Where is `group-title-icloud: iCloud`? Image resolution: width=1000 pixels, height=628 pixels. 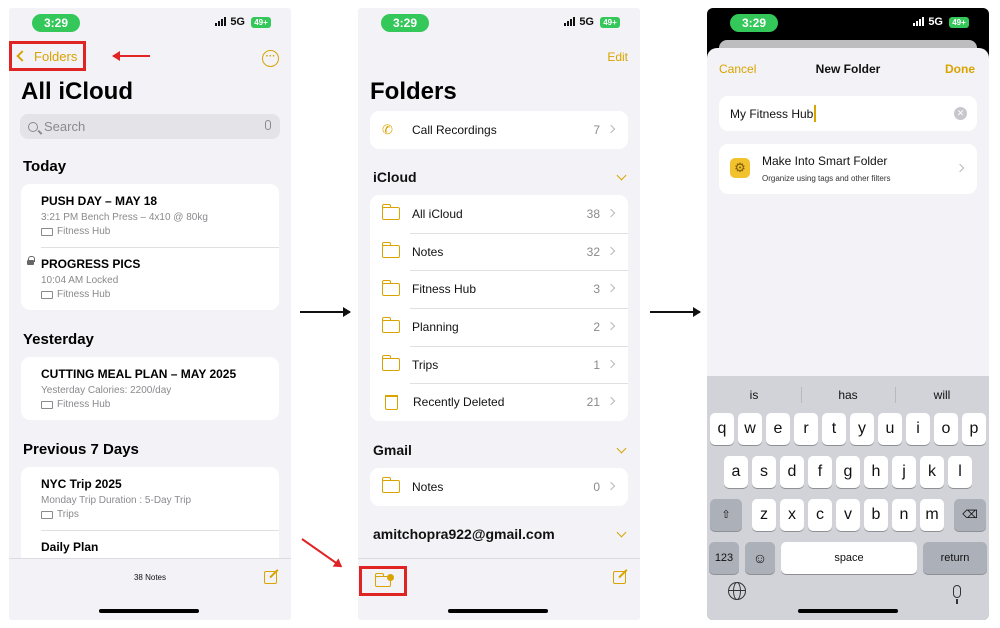 group-title-icloud: iCloud is located at coordinates (395, 177).